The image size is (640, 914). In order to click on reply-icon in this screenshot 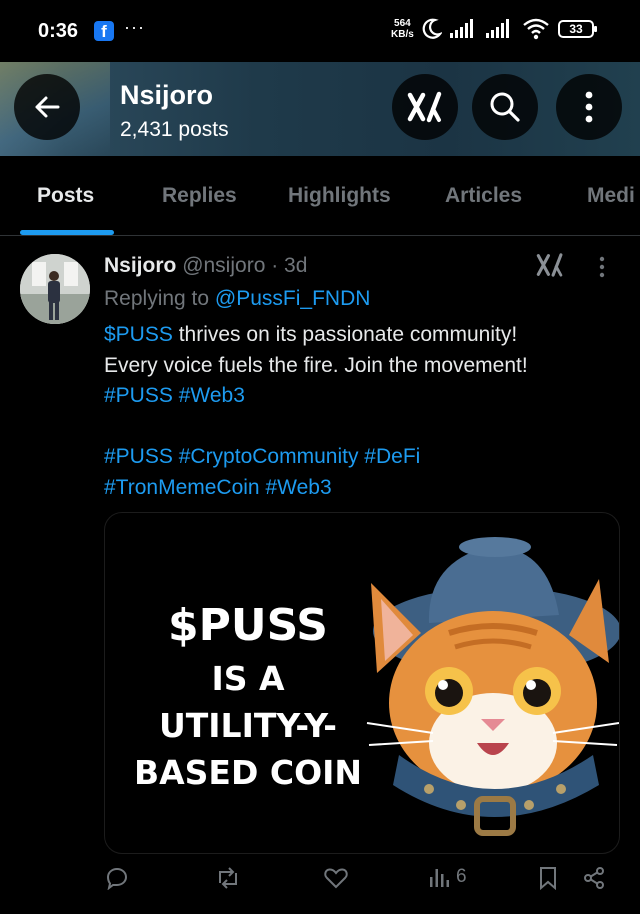, I will do `click(117, 878)`.